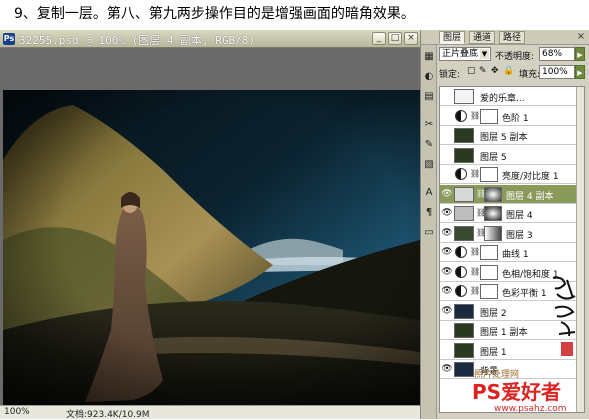 This screenshot has width=589, height=420. I want to click on layer-comp-icon: ▭, so click(429, 233).